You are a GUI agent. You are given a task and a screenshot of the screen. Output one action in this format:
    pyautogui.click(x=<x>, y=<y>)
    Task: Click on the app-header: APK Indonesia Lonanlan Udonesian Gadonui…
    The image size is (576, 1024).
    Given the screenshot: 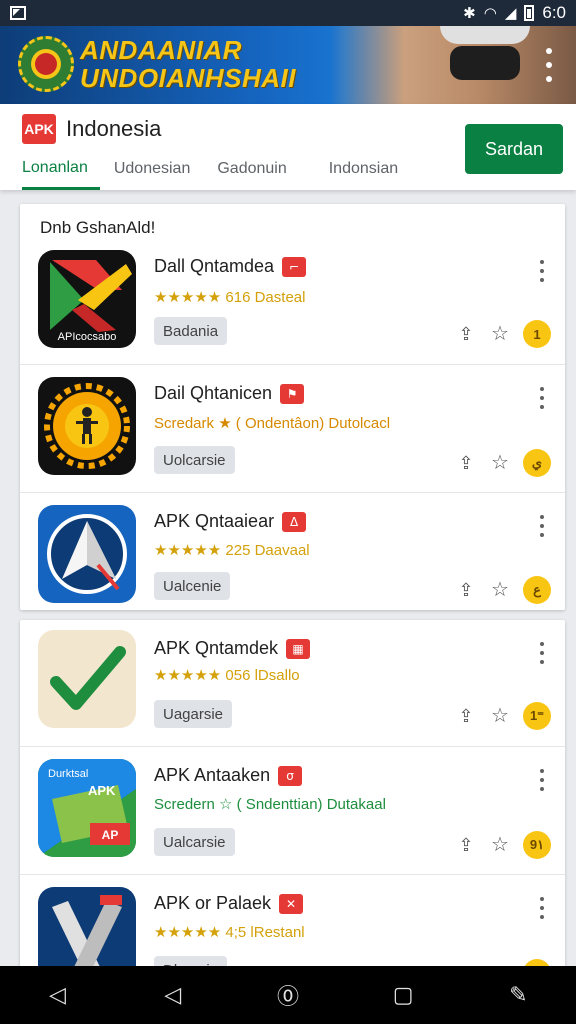 What is the action you would take?
    pyautogui.click(x=288, y=147)
    